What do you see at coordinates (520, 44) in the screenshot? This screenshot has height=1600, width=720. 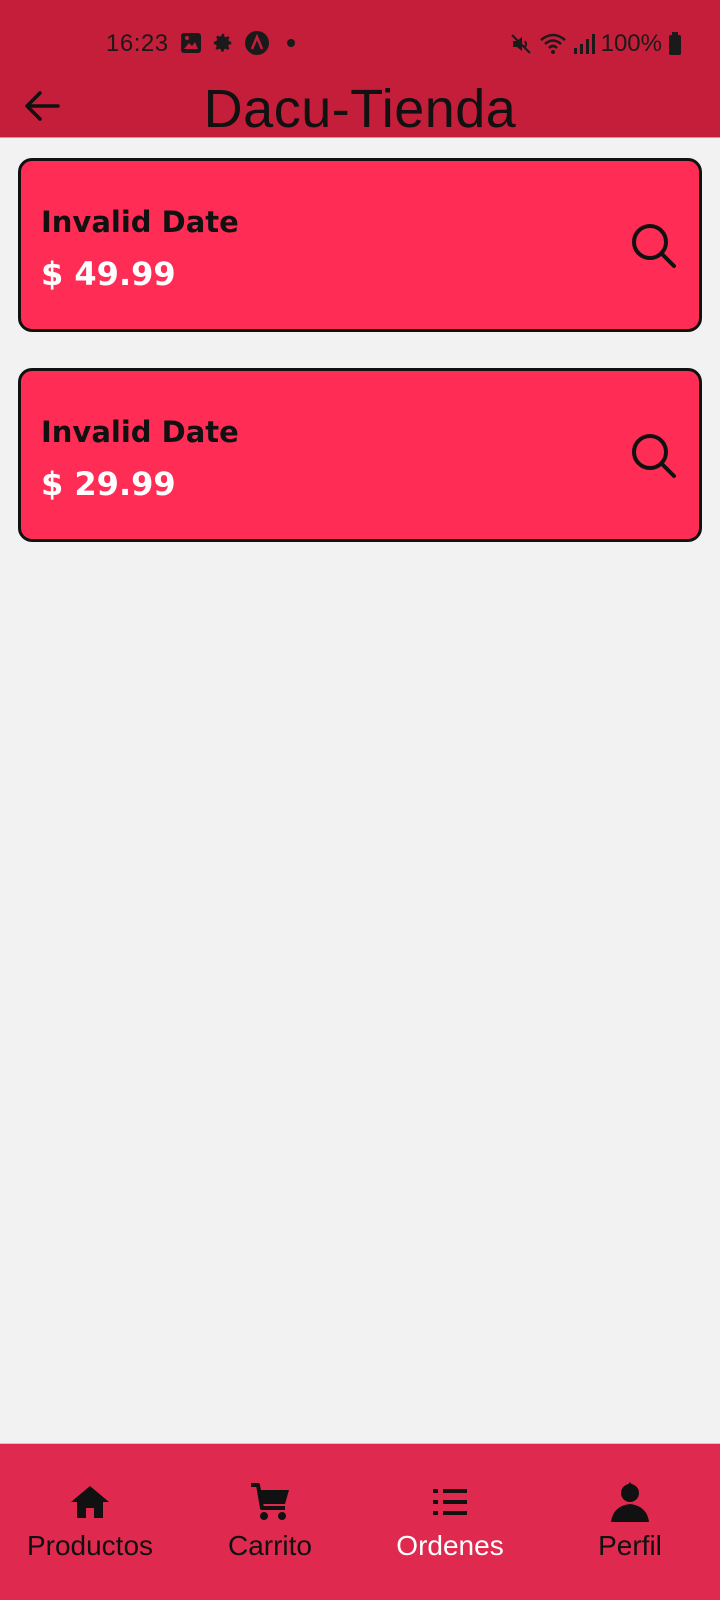 I see `mute-icon` at bounding box center [520, 44].